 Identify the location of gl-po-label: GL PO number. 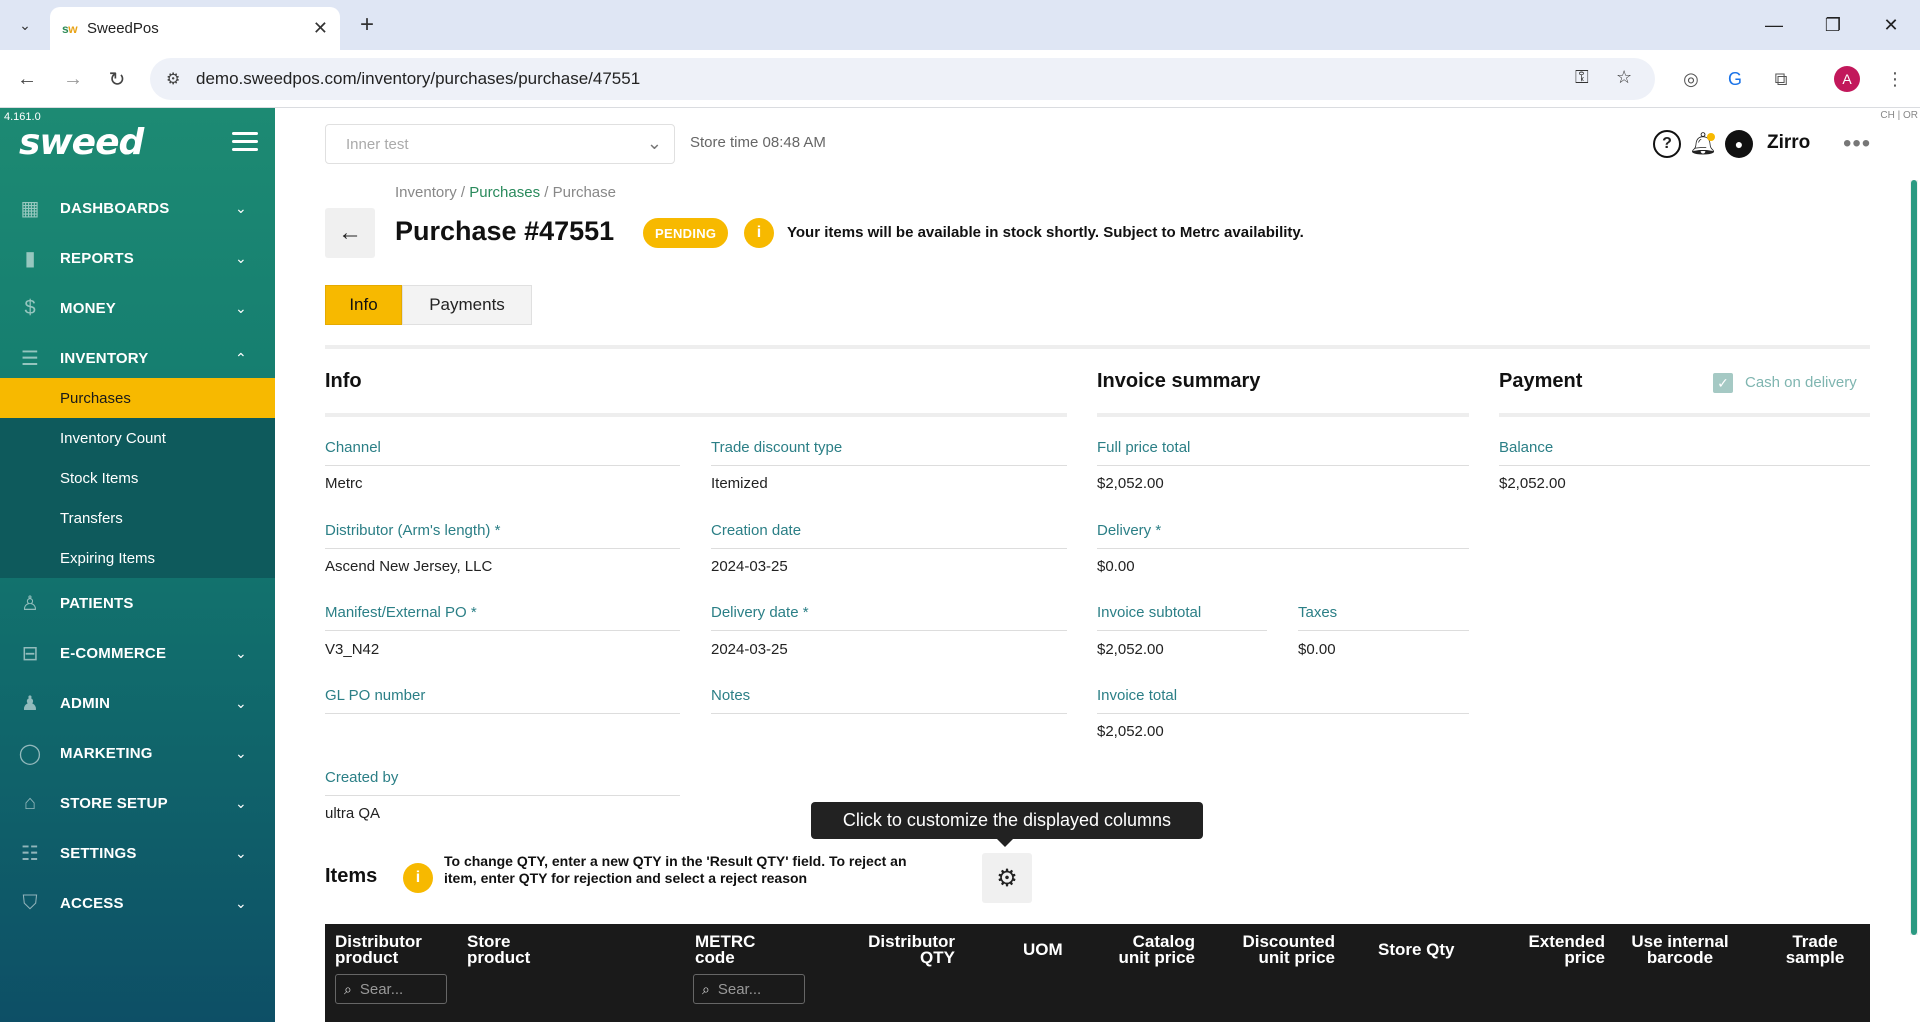
(375, 695).